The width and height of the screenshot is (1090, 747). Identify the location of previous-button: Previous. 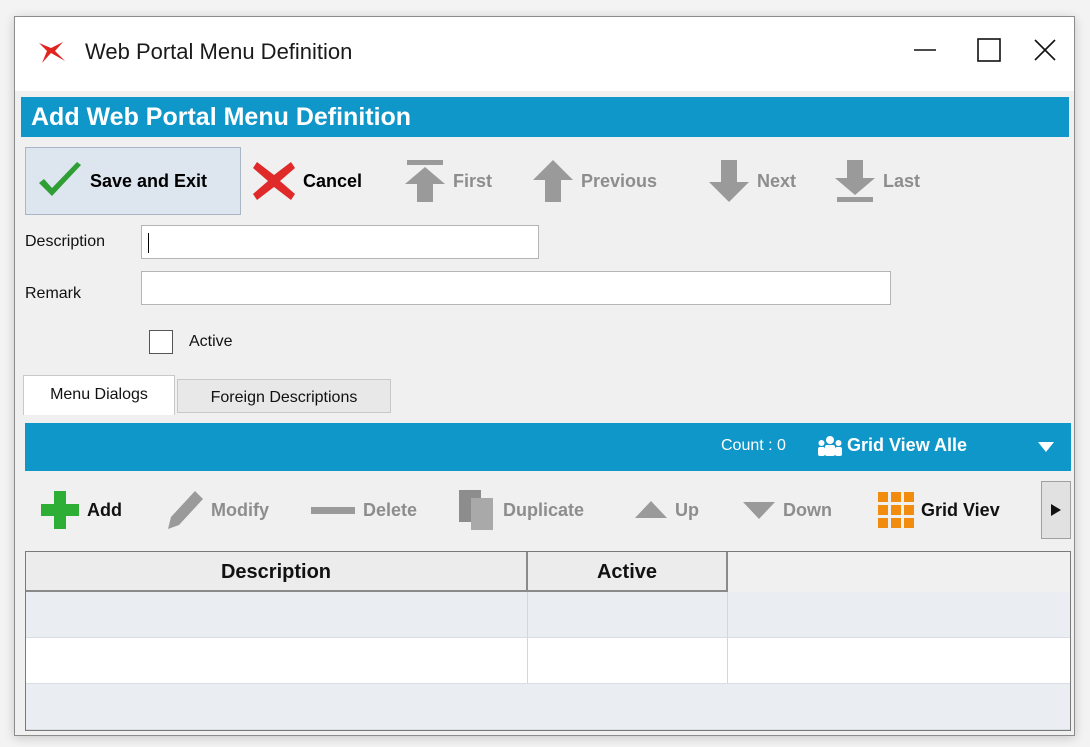
(594, 181).